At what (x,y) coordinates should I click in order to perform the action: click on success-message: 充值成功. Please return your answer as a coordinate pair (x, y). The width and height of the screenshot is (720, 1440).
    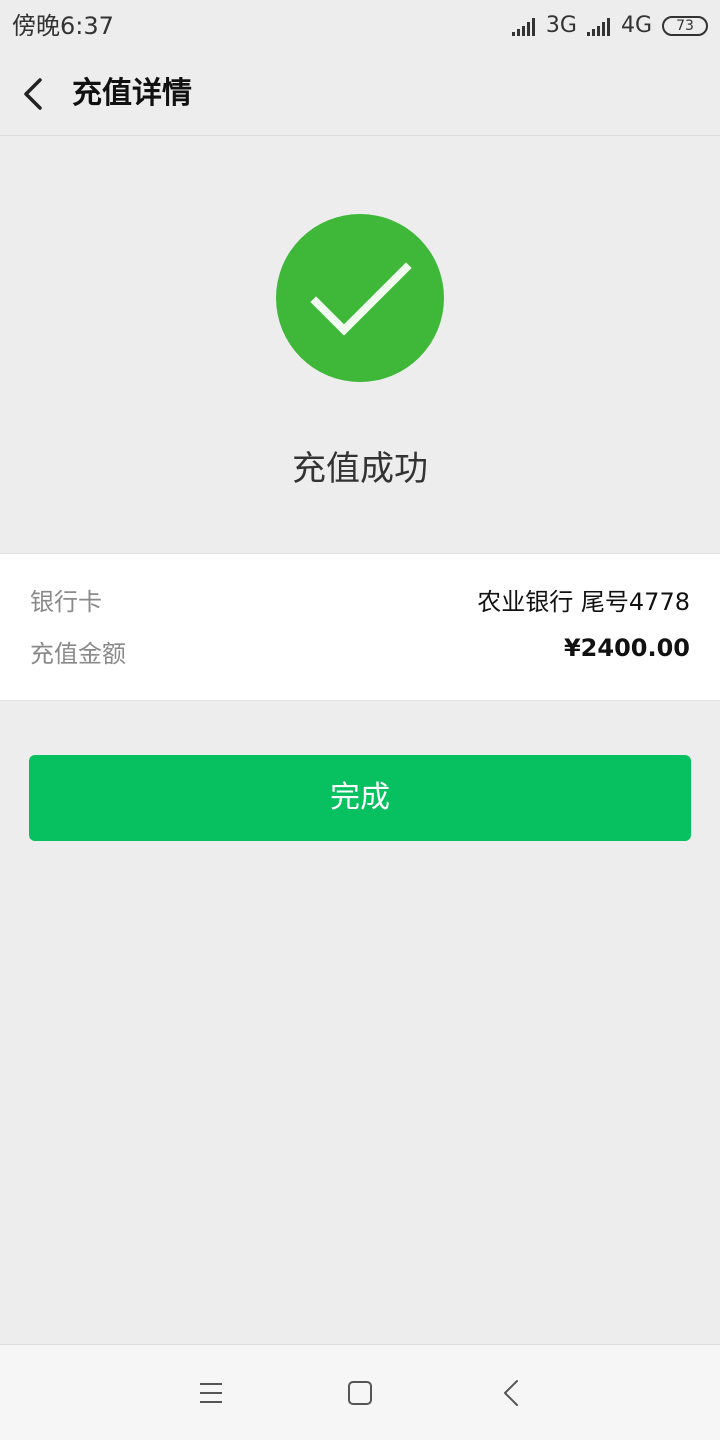
    Looking at the image, I should click on (360, 469).